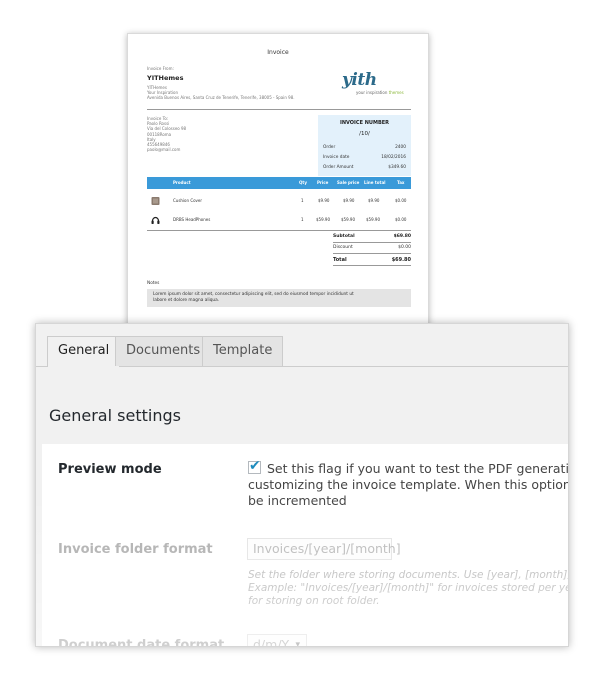  Describe the element at coordinates (302, 345) in the screenshot. I see `tab-bar: General Documents Template` at that location.